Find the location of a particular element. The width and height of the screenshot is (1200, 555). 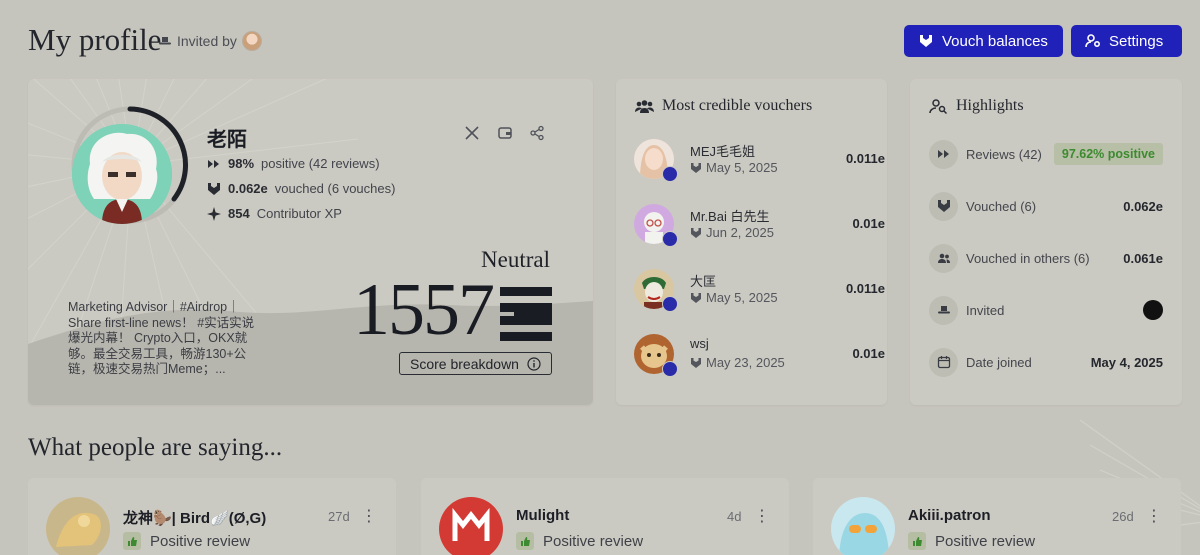

positive-text: positive (42 reviews) is located at coordinates (320, 163).